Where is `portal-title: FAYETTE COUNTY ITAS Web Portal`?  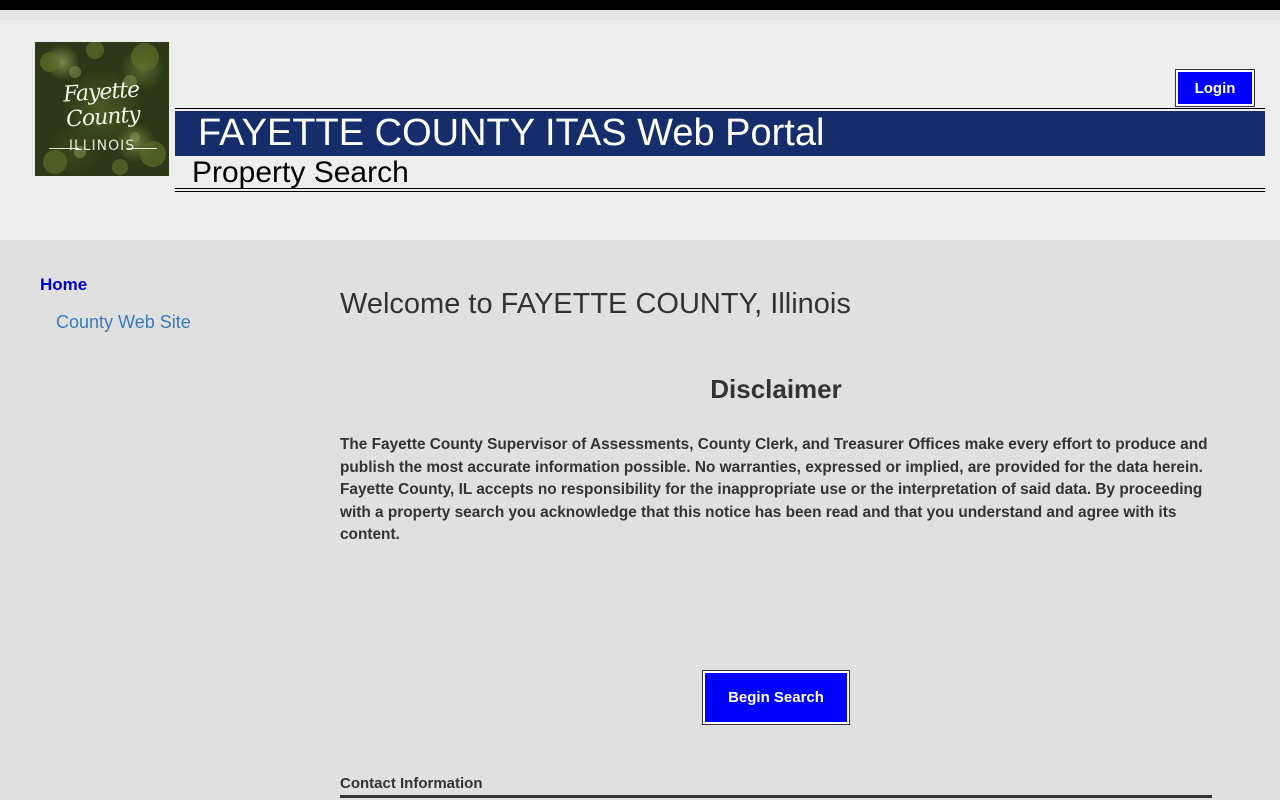 portal-title: FAYETTE COUNTY ITAS Web Portal is located at coordinates (511, 133).